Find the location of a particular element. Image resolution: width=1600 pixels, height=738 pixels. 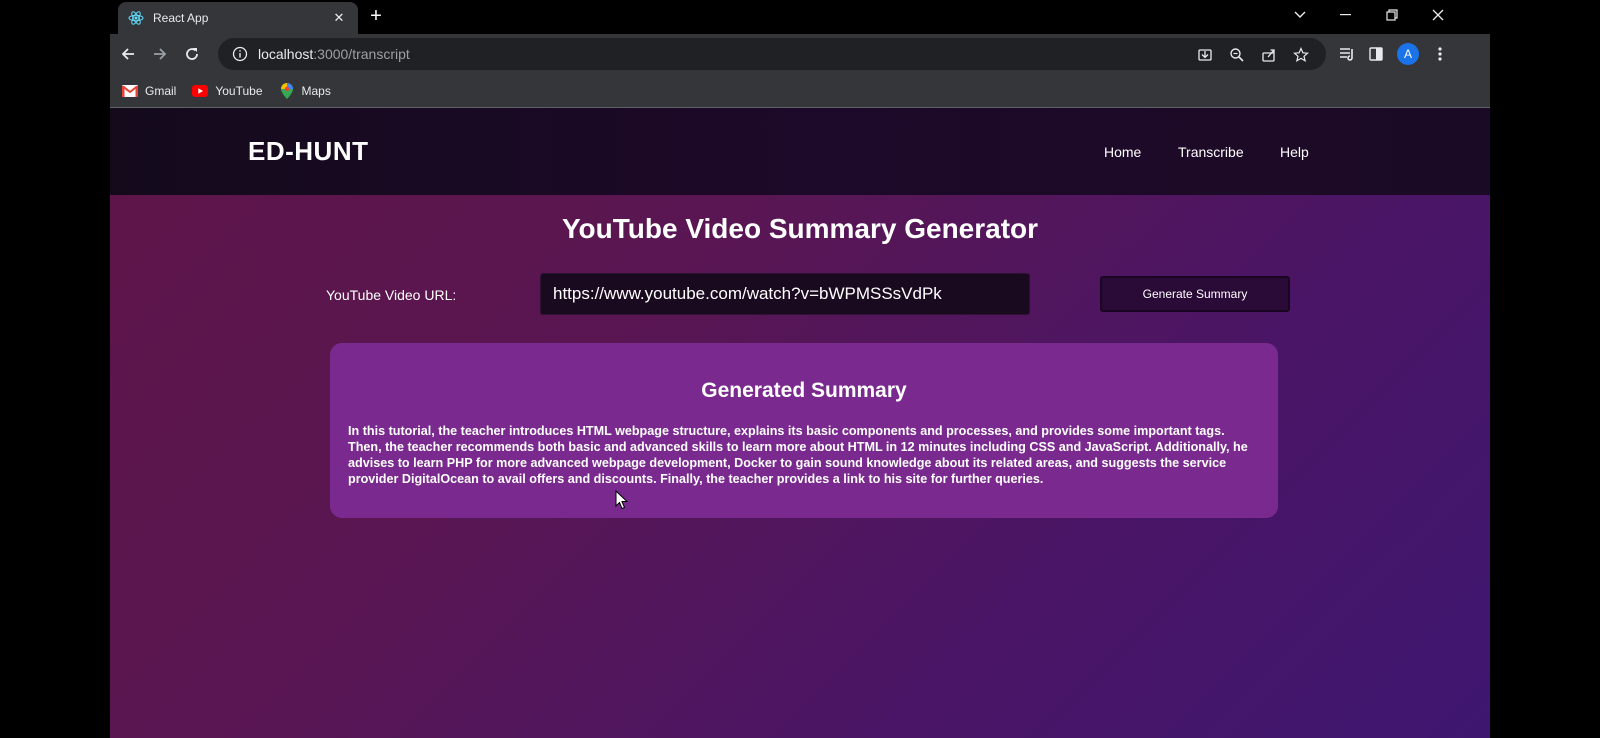

bookmark-label: YouTube is located at coordinates (239, 90).